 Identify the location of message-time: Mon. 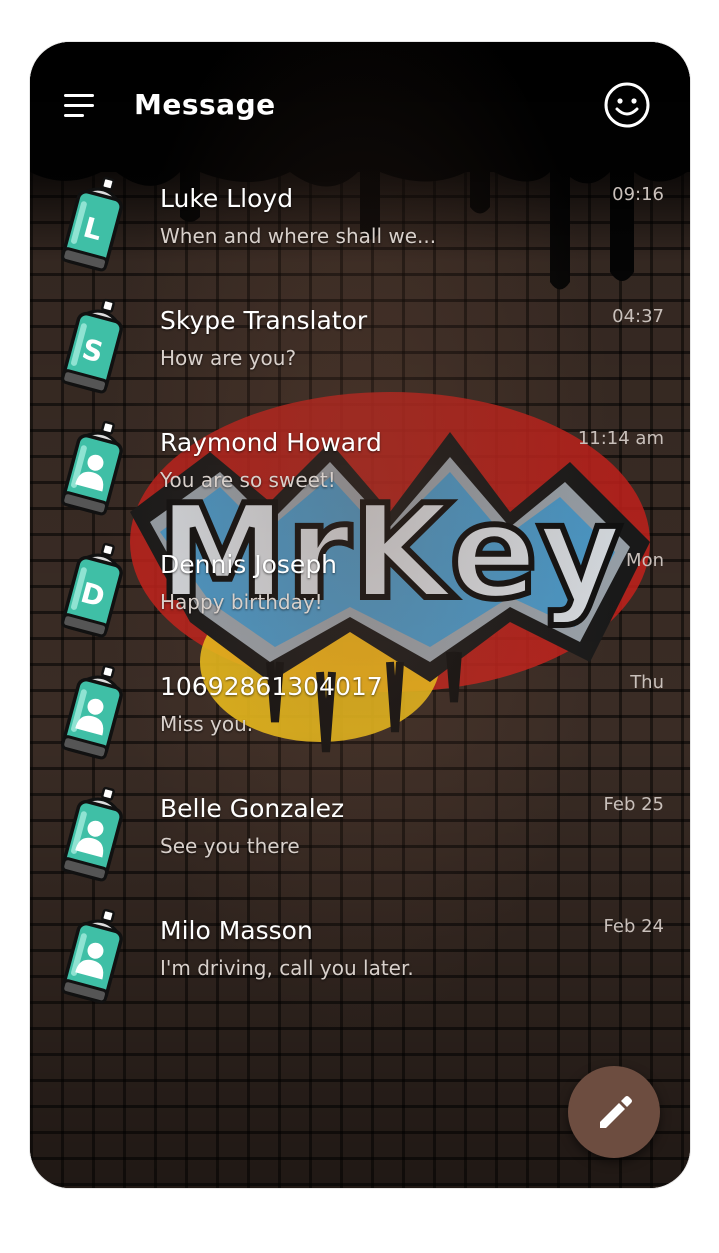
(645, 560).